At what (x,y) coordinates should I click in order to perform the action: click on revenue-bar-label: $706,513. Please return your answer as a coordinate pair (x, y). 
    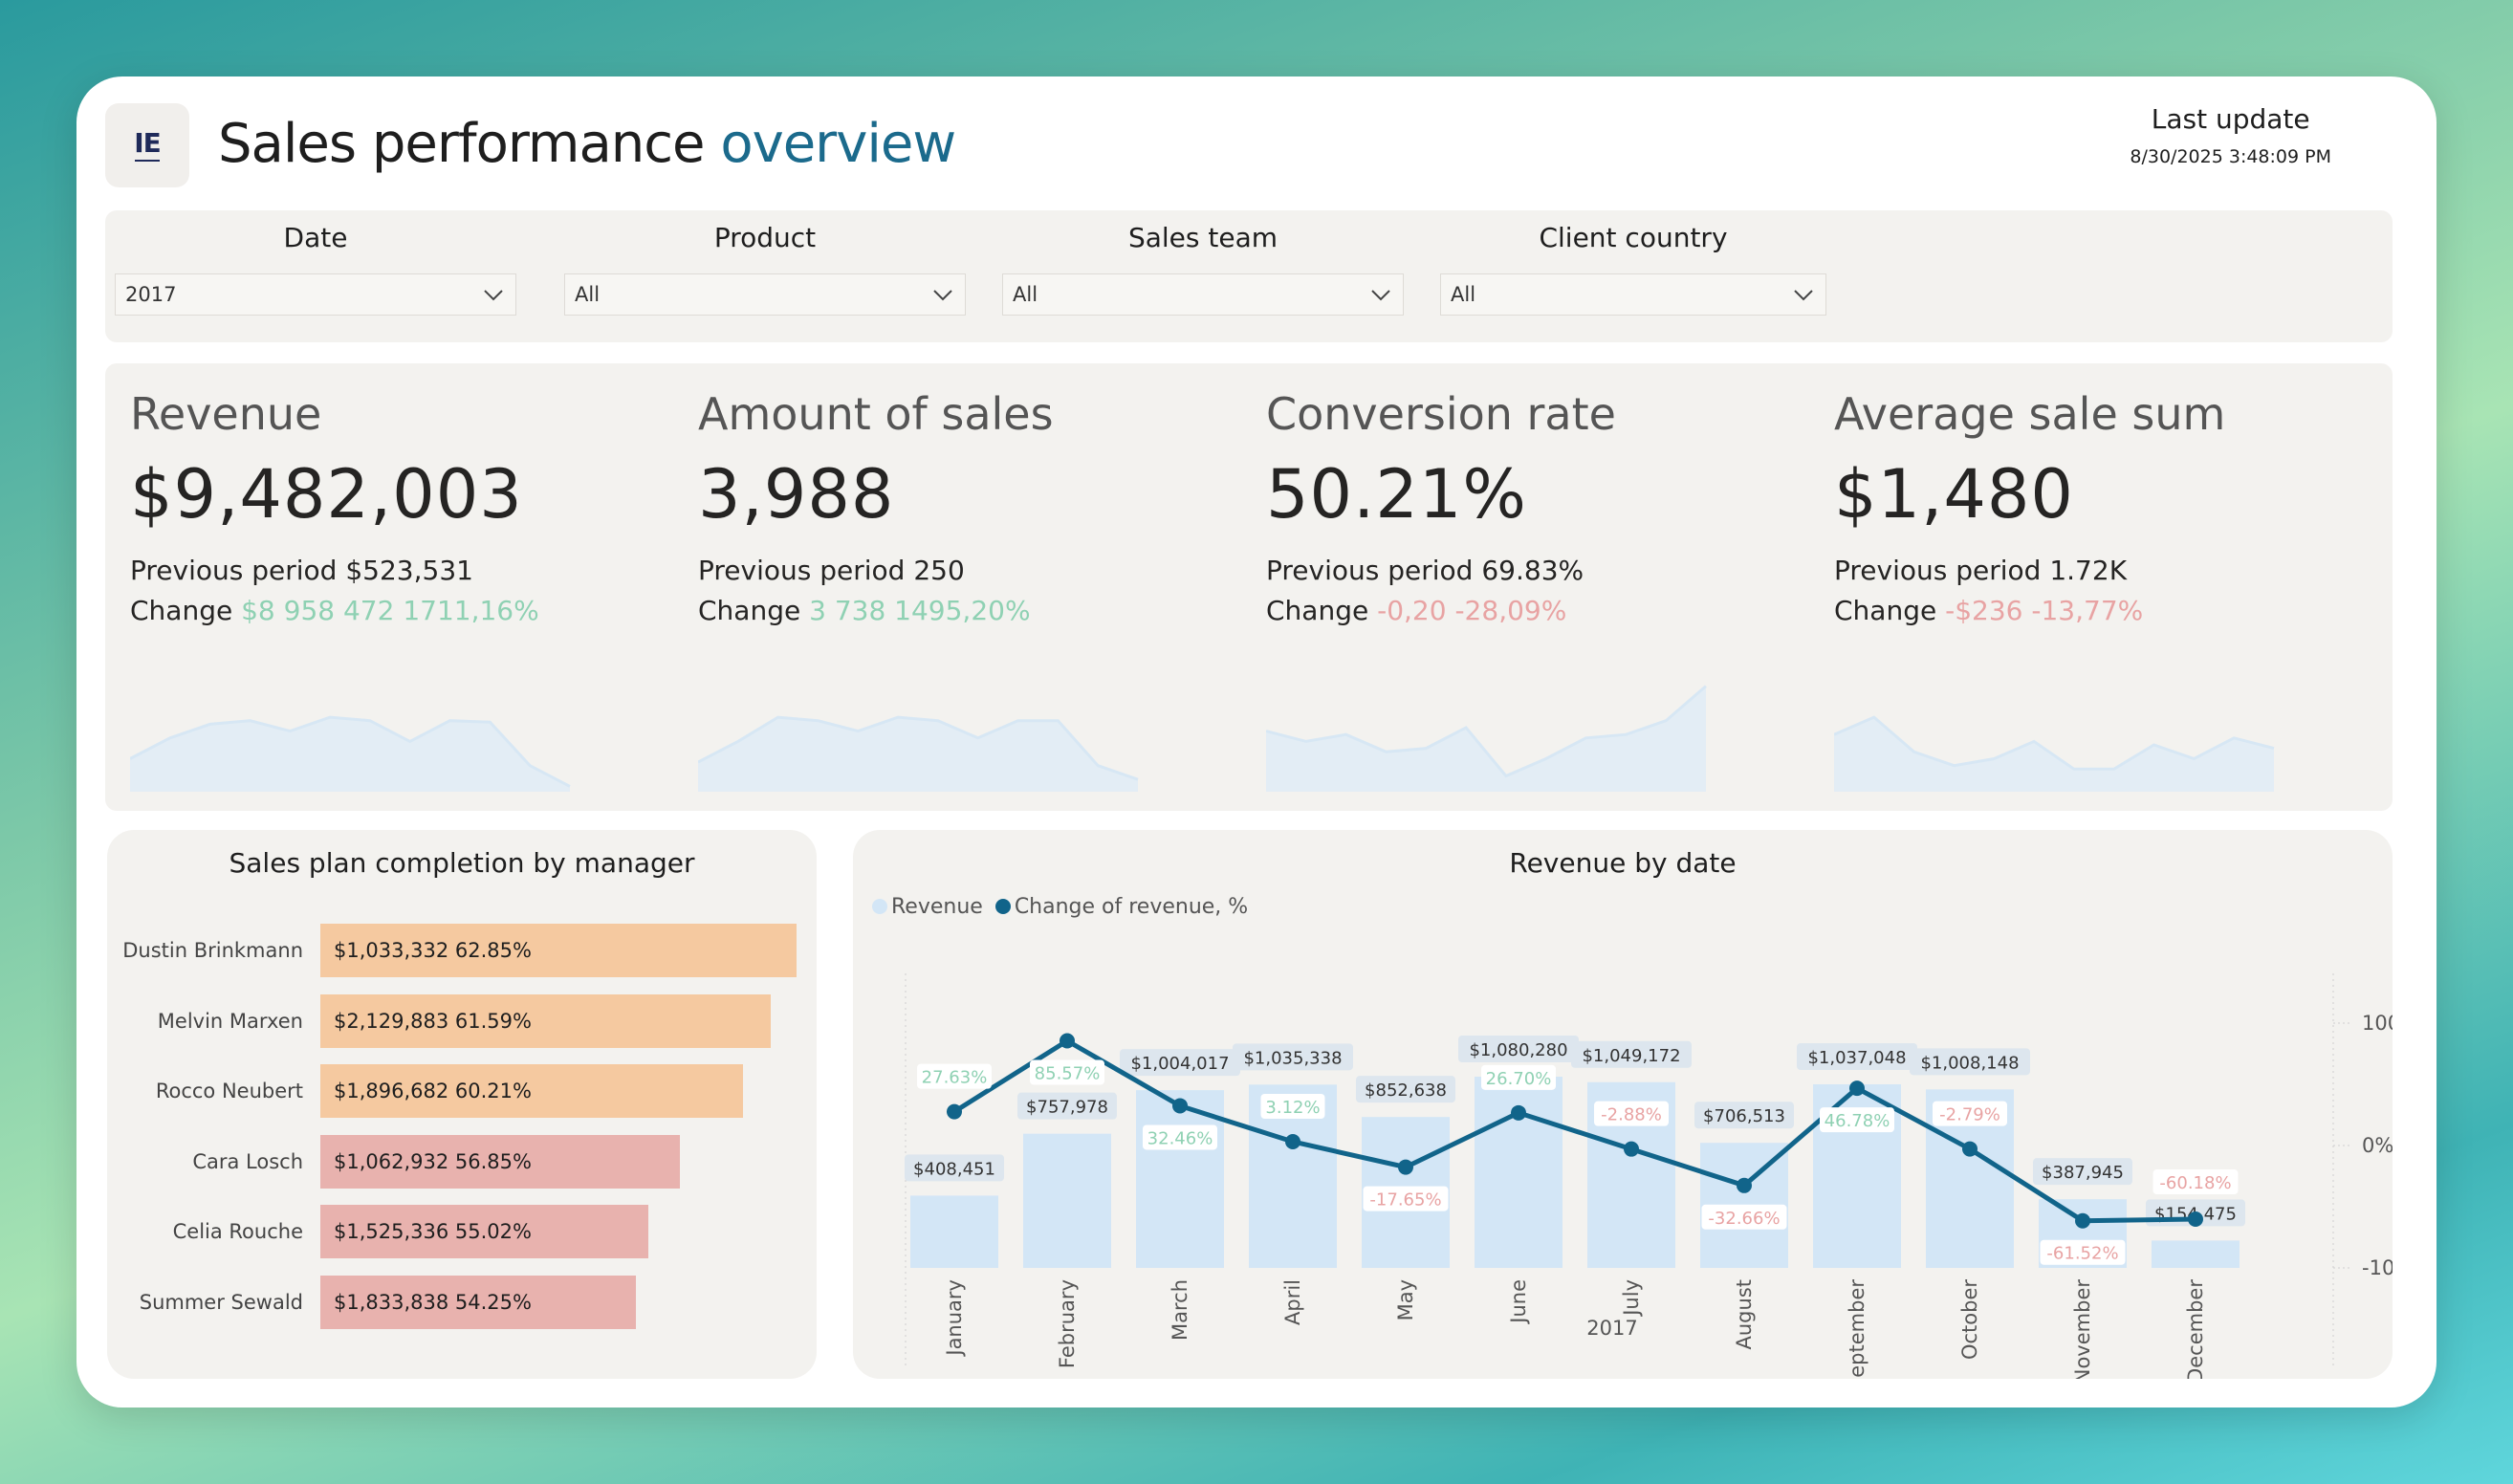
    Looking at the image, I should click on (1744, 1115).